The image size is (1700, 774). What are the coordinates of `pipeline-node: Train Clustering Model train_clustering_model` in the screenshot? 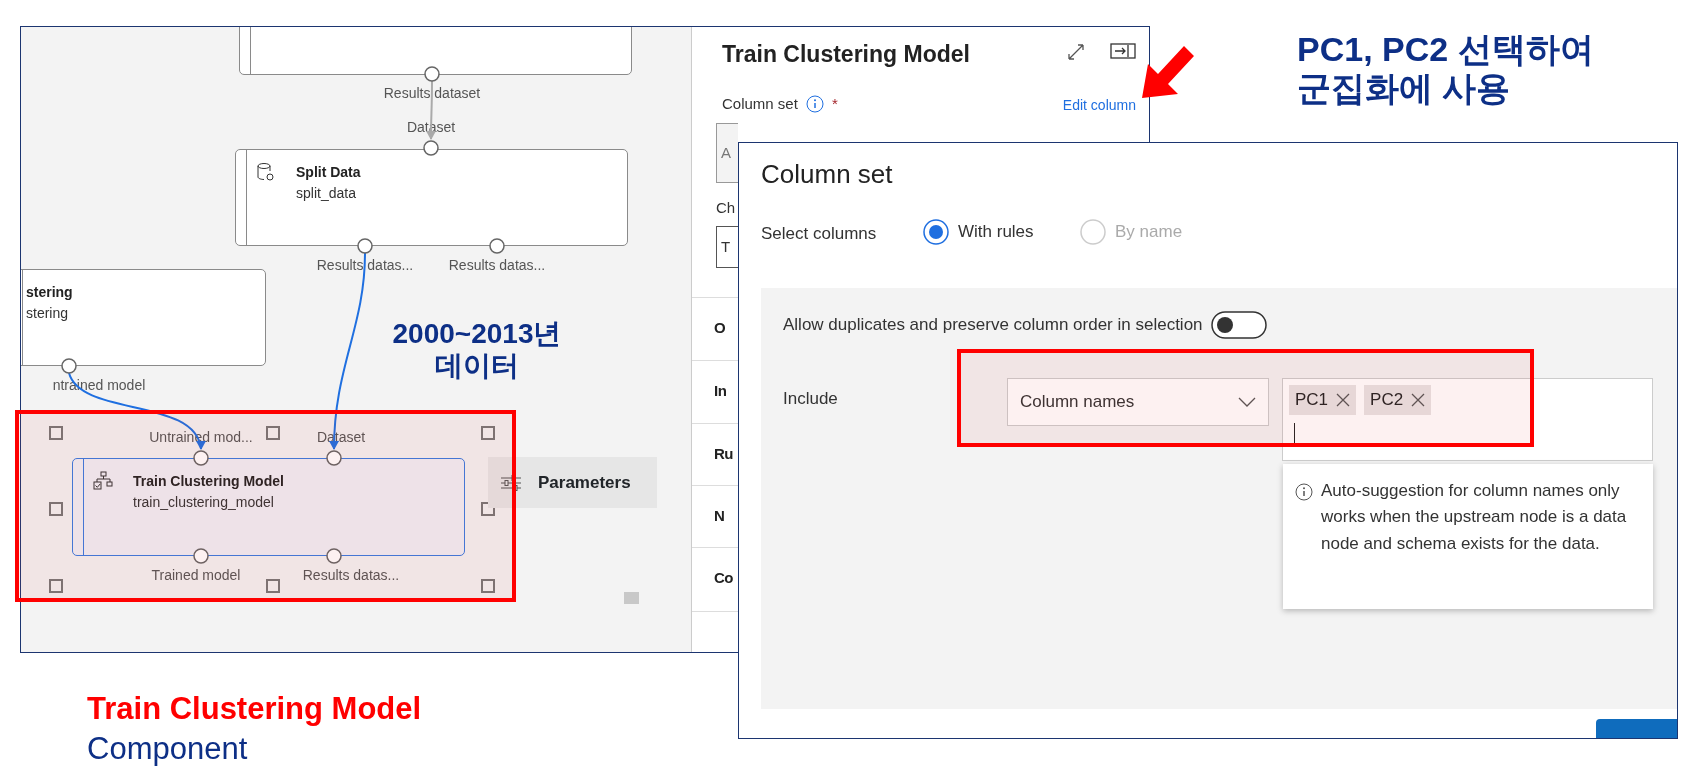 It's located at (268, 507).